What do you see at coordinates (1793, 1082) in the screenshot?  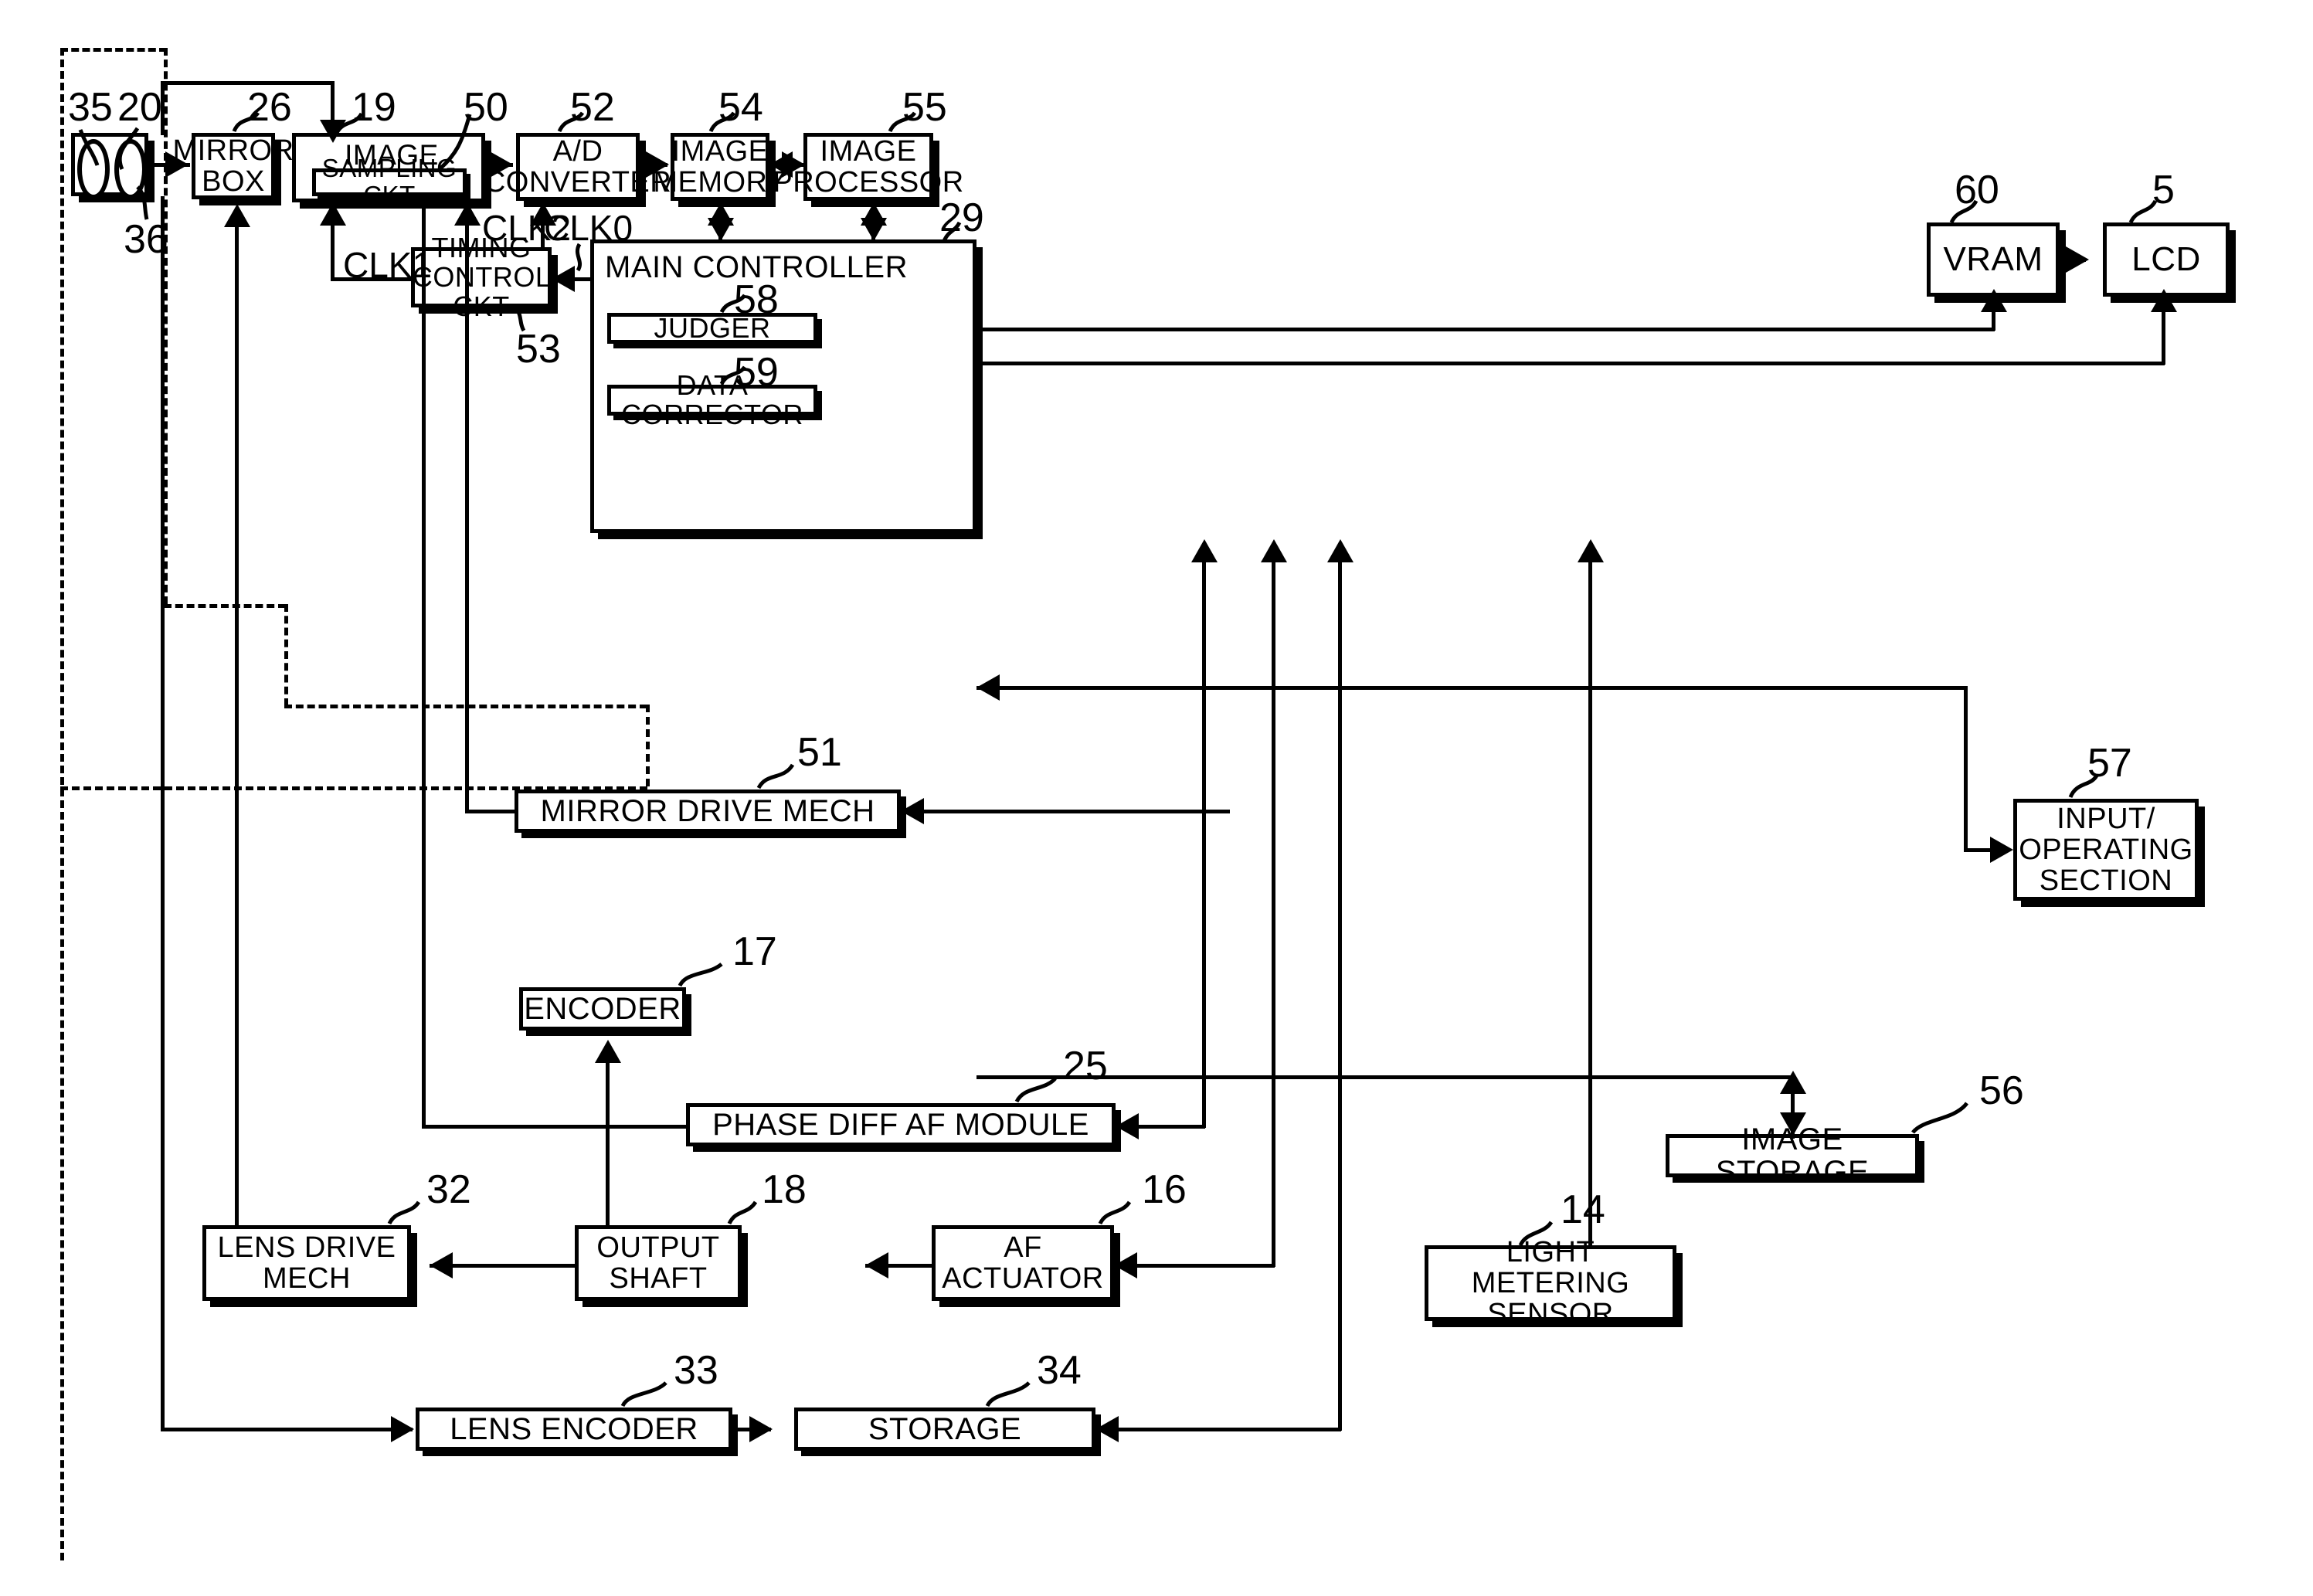 I see `arrow-imgstorage-up` at bounding box center [1793, 1082].